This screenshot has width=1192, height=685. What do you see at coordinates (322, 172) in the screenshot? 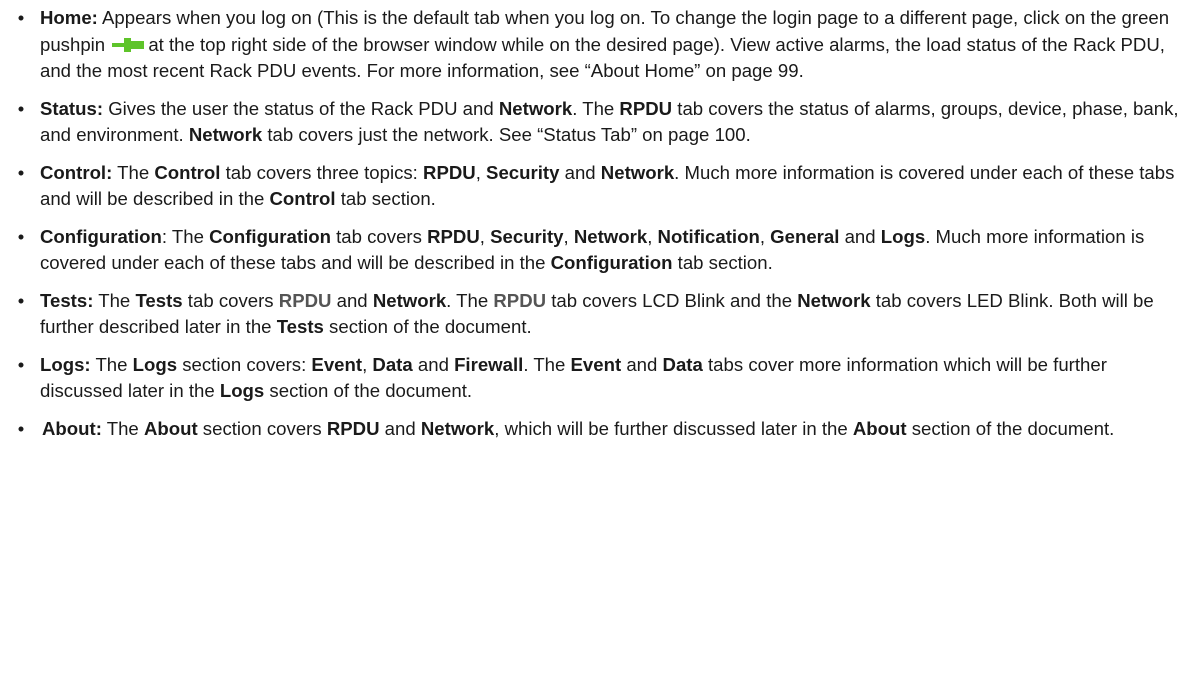
I see `item-text: tab covers three topics:` at bounding box center [322, 172].